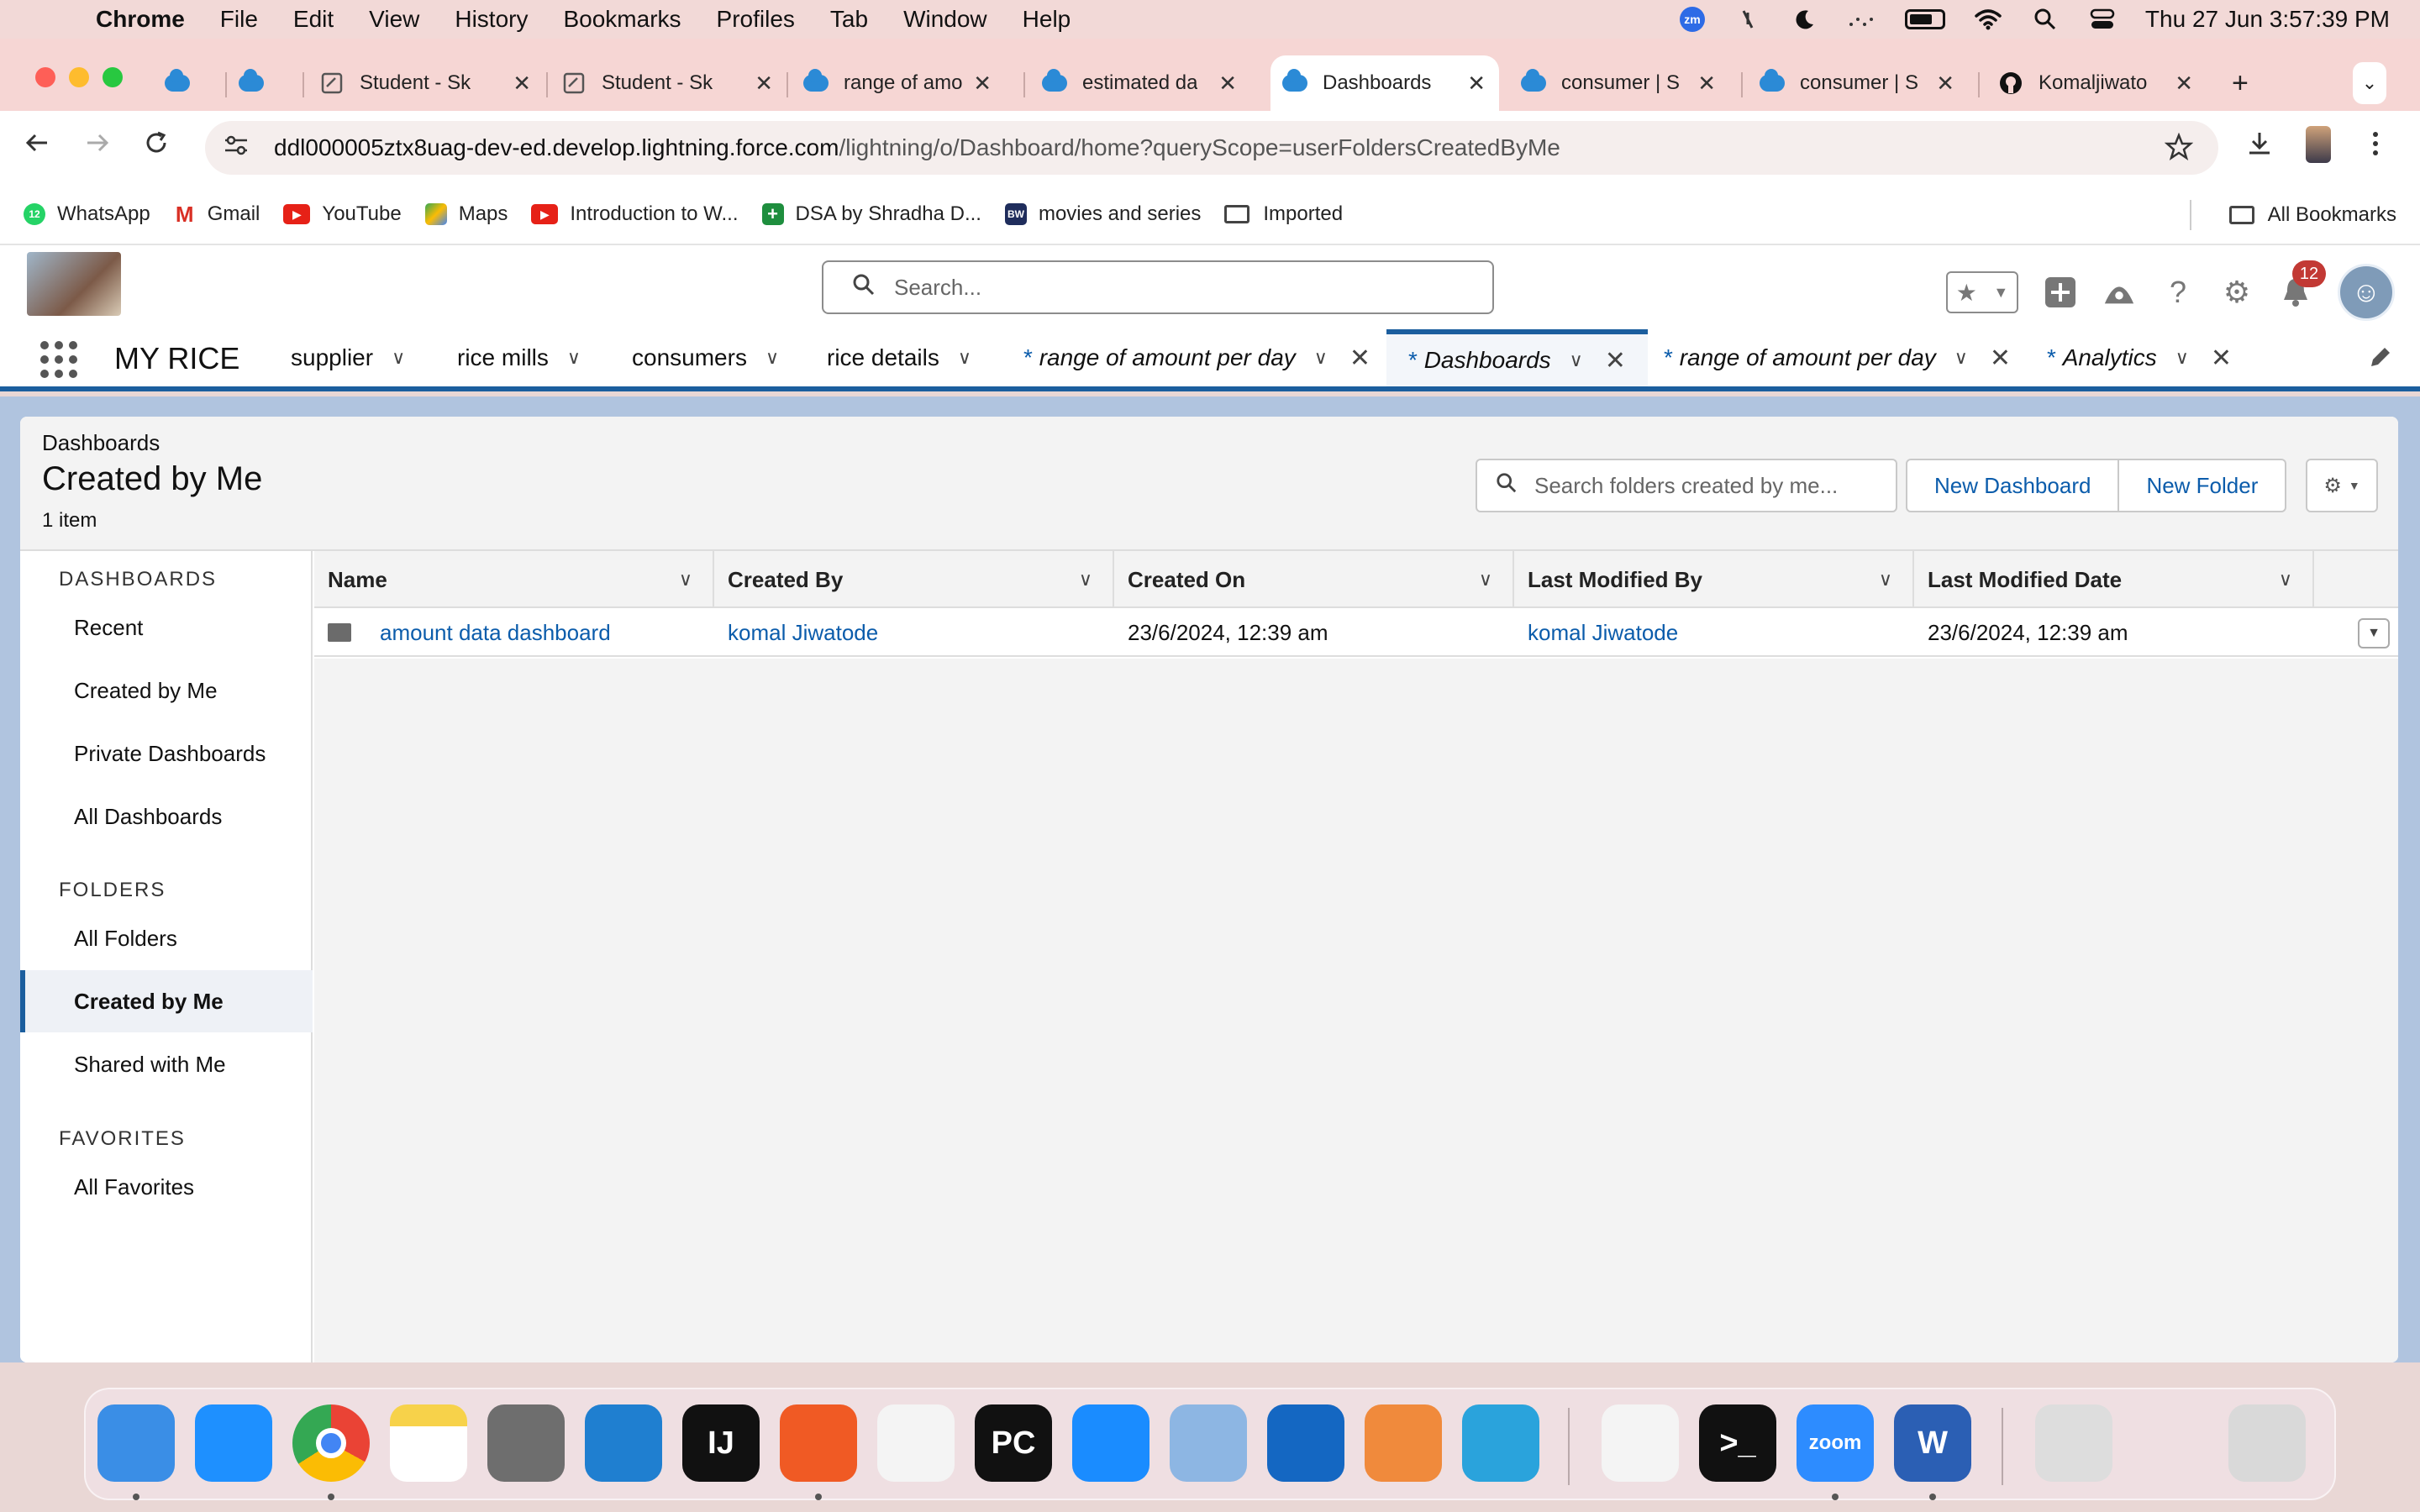  I want to click on row-name-cell: amount data dashboard, so click(514, 632).